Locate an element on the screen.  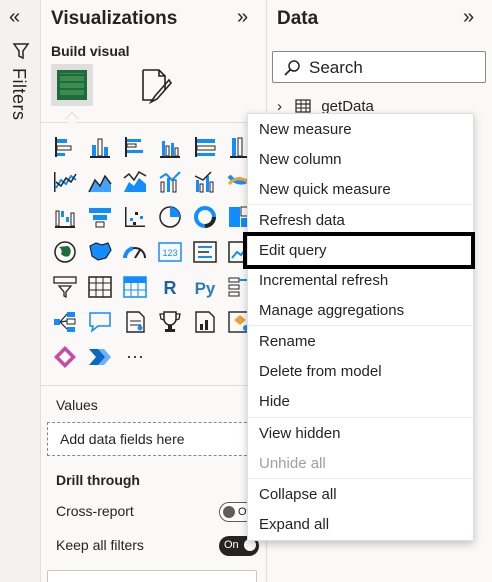
visualizations-title: Visualizations is located at coordinates (114, 18).